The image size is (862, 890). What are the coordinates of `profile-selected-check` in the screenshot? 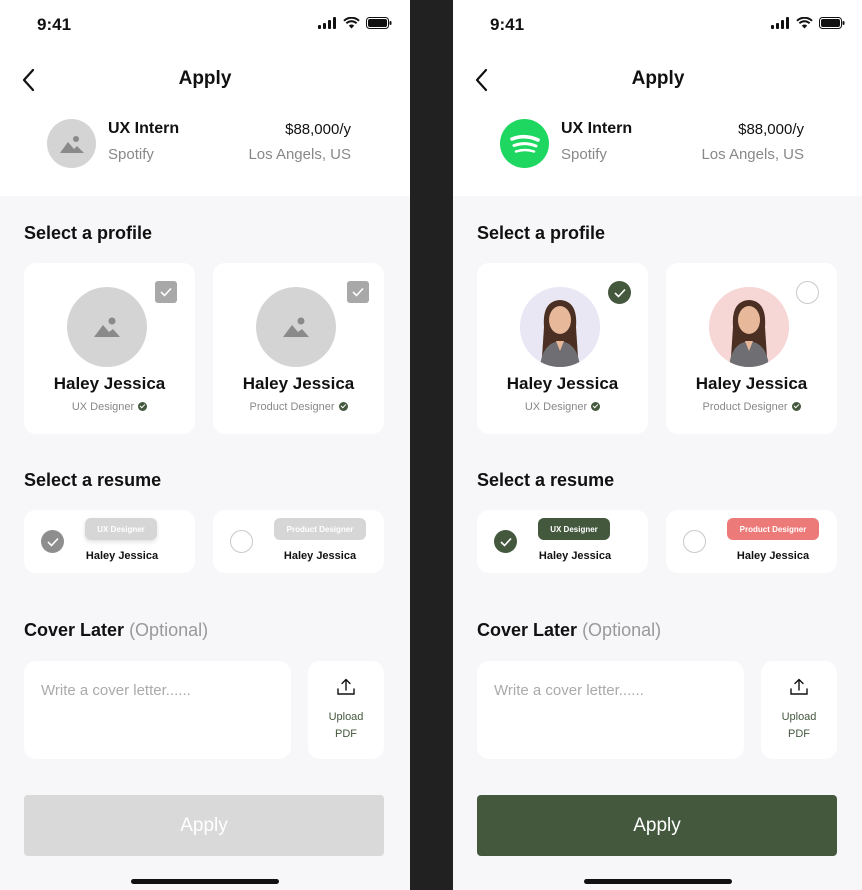 It's located at (619, 292).